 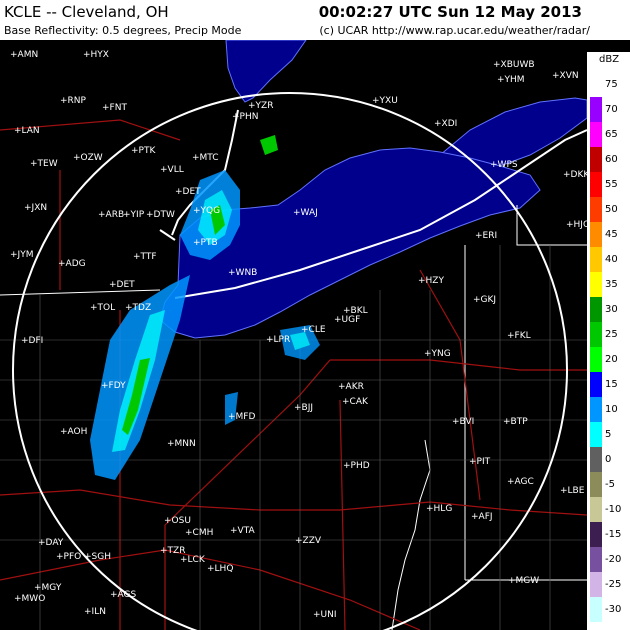 I want to click on city-marker: +LCK, so click(x=193, y=560).